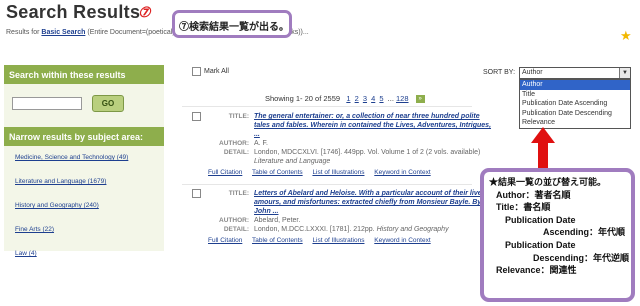 This screenshot has height=306, width=640. What do you see at coordinates (89, 238) in the screenshot?
I see `subject-link: Fine Arts (22)` at bounding box center [89, 238].